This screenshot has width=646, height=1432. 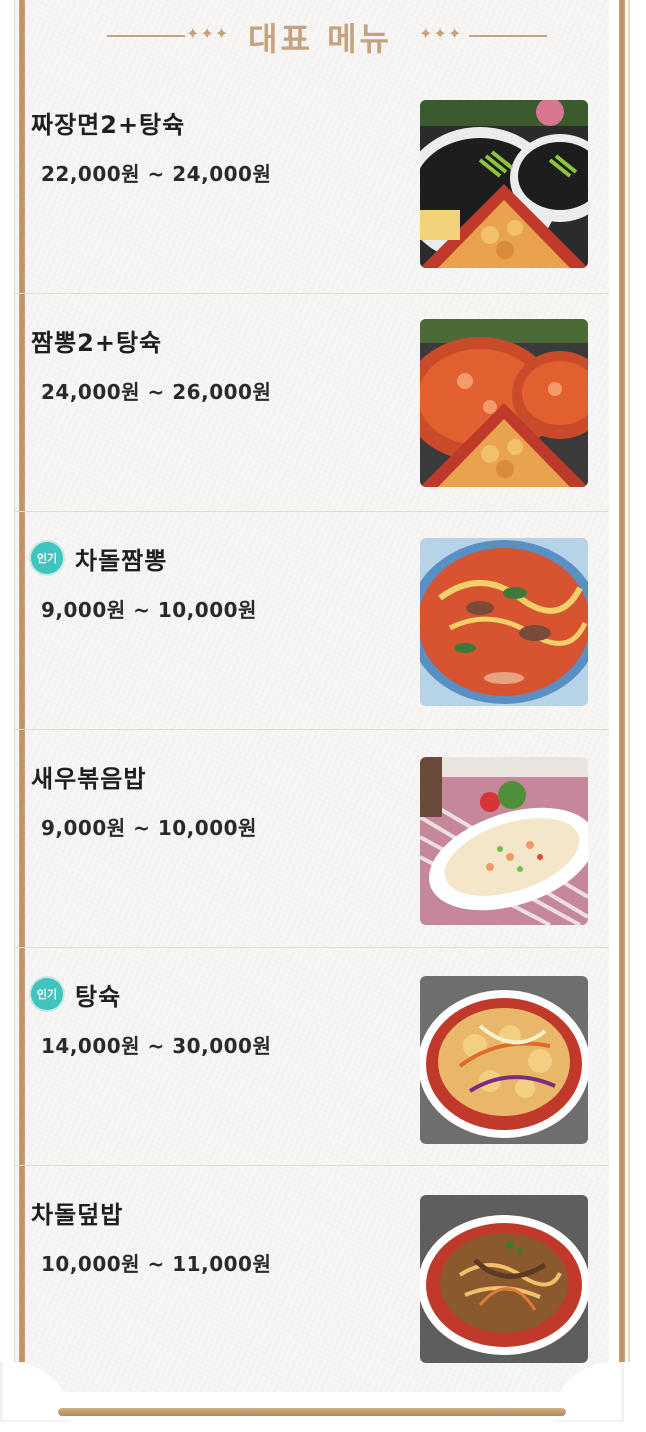 I want to click on menu-item-title-row: 차돌덮밥, so click(x=77, y=1212).